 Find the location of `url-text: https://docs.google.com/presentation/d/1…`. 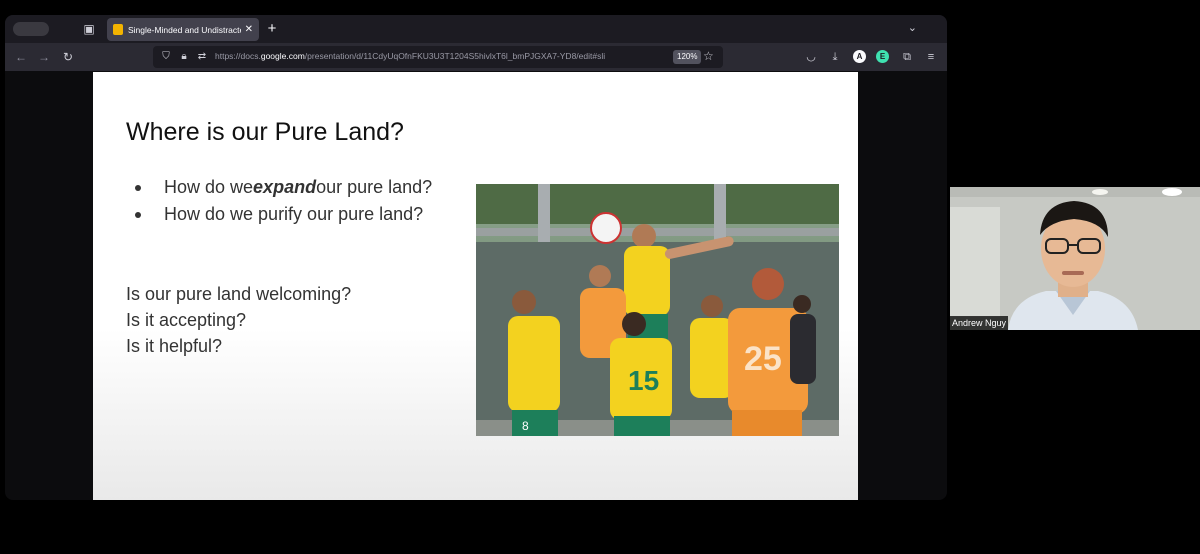

url-text: https://docs.google.com/presentation/d/1… is located at coordinates (440, 56).